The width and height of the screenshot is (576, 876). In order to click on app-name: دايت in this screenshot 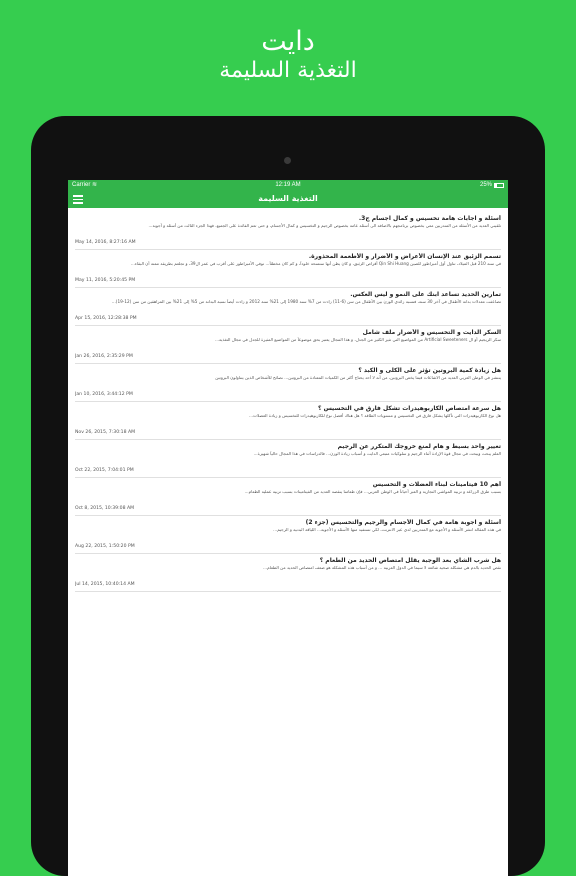, I will do `click(288, 41)`.